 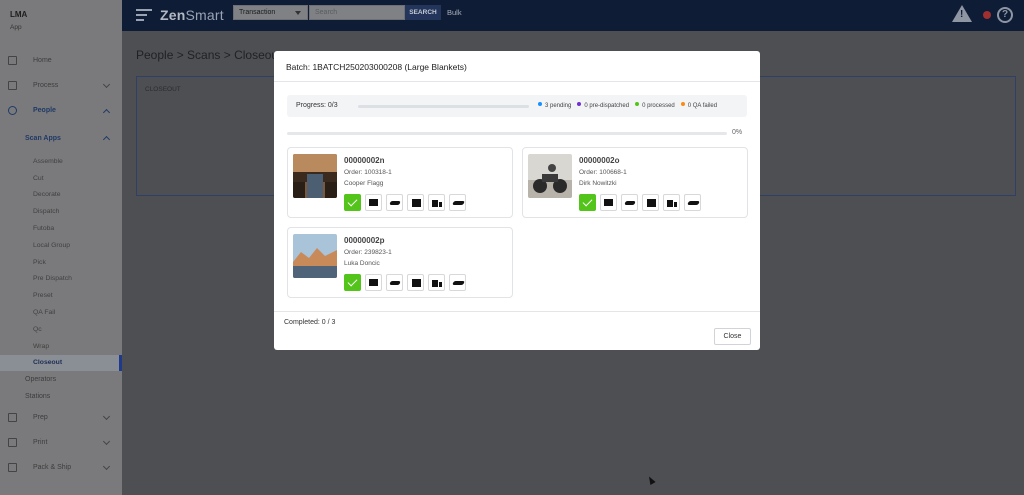 What do you see at coordinates (443, 106) in the screenshot?
I see `progress-track` at bounding box center [443, 106].